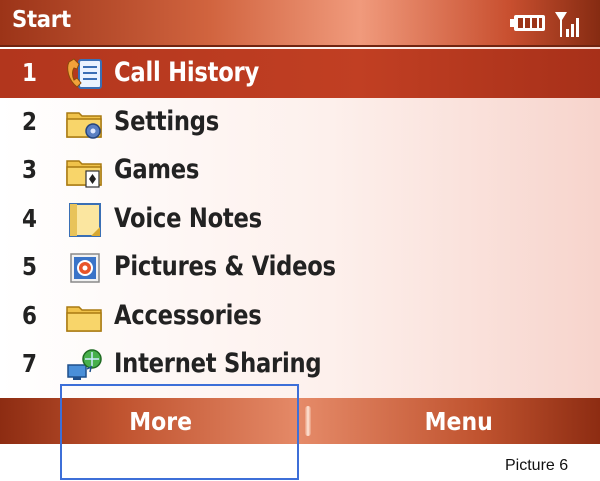 This screenshot has width=600, height=481. What do you see at coordinates (459, 421) in the screenshot?
I see `menu-softkey: Menu` at bounding box center [459, 421].